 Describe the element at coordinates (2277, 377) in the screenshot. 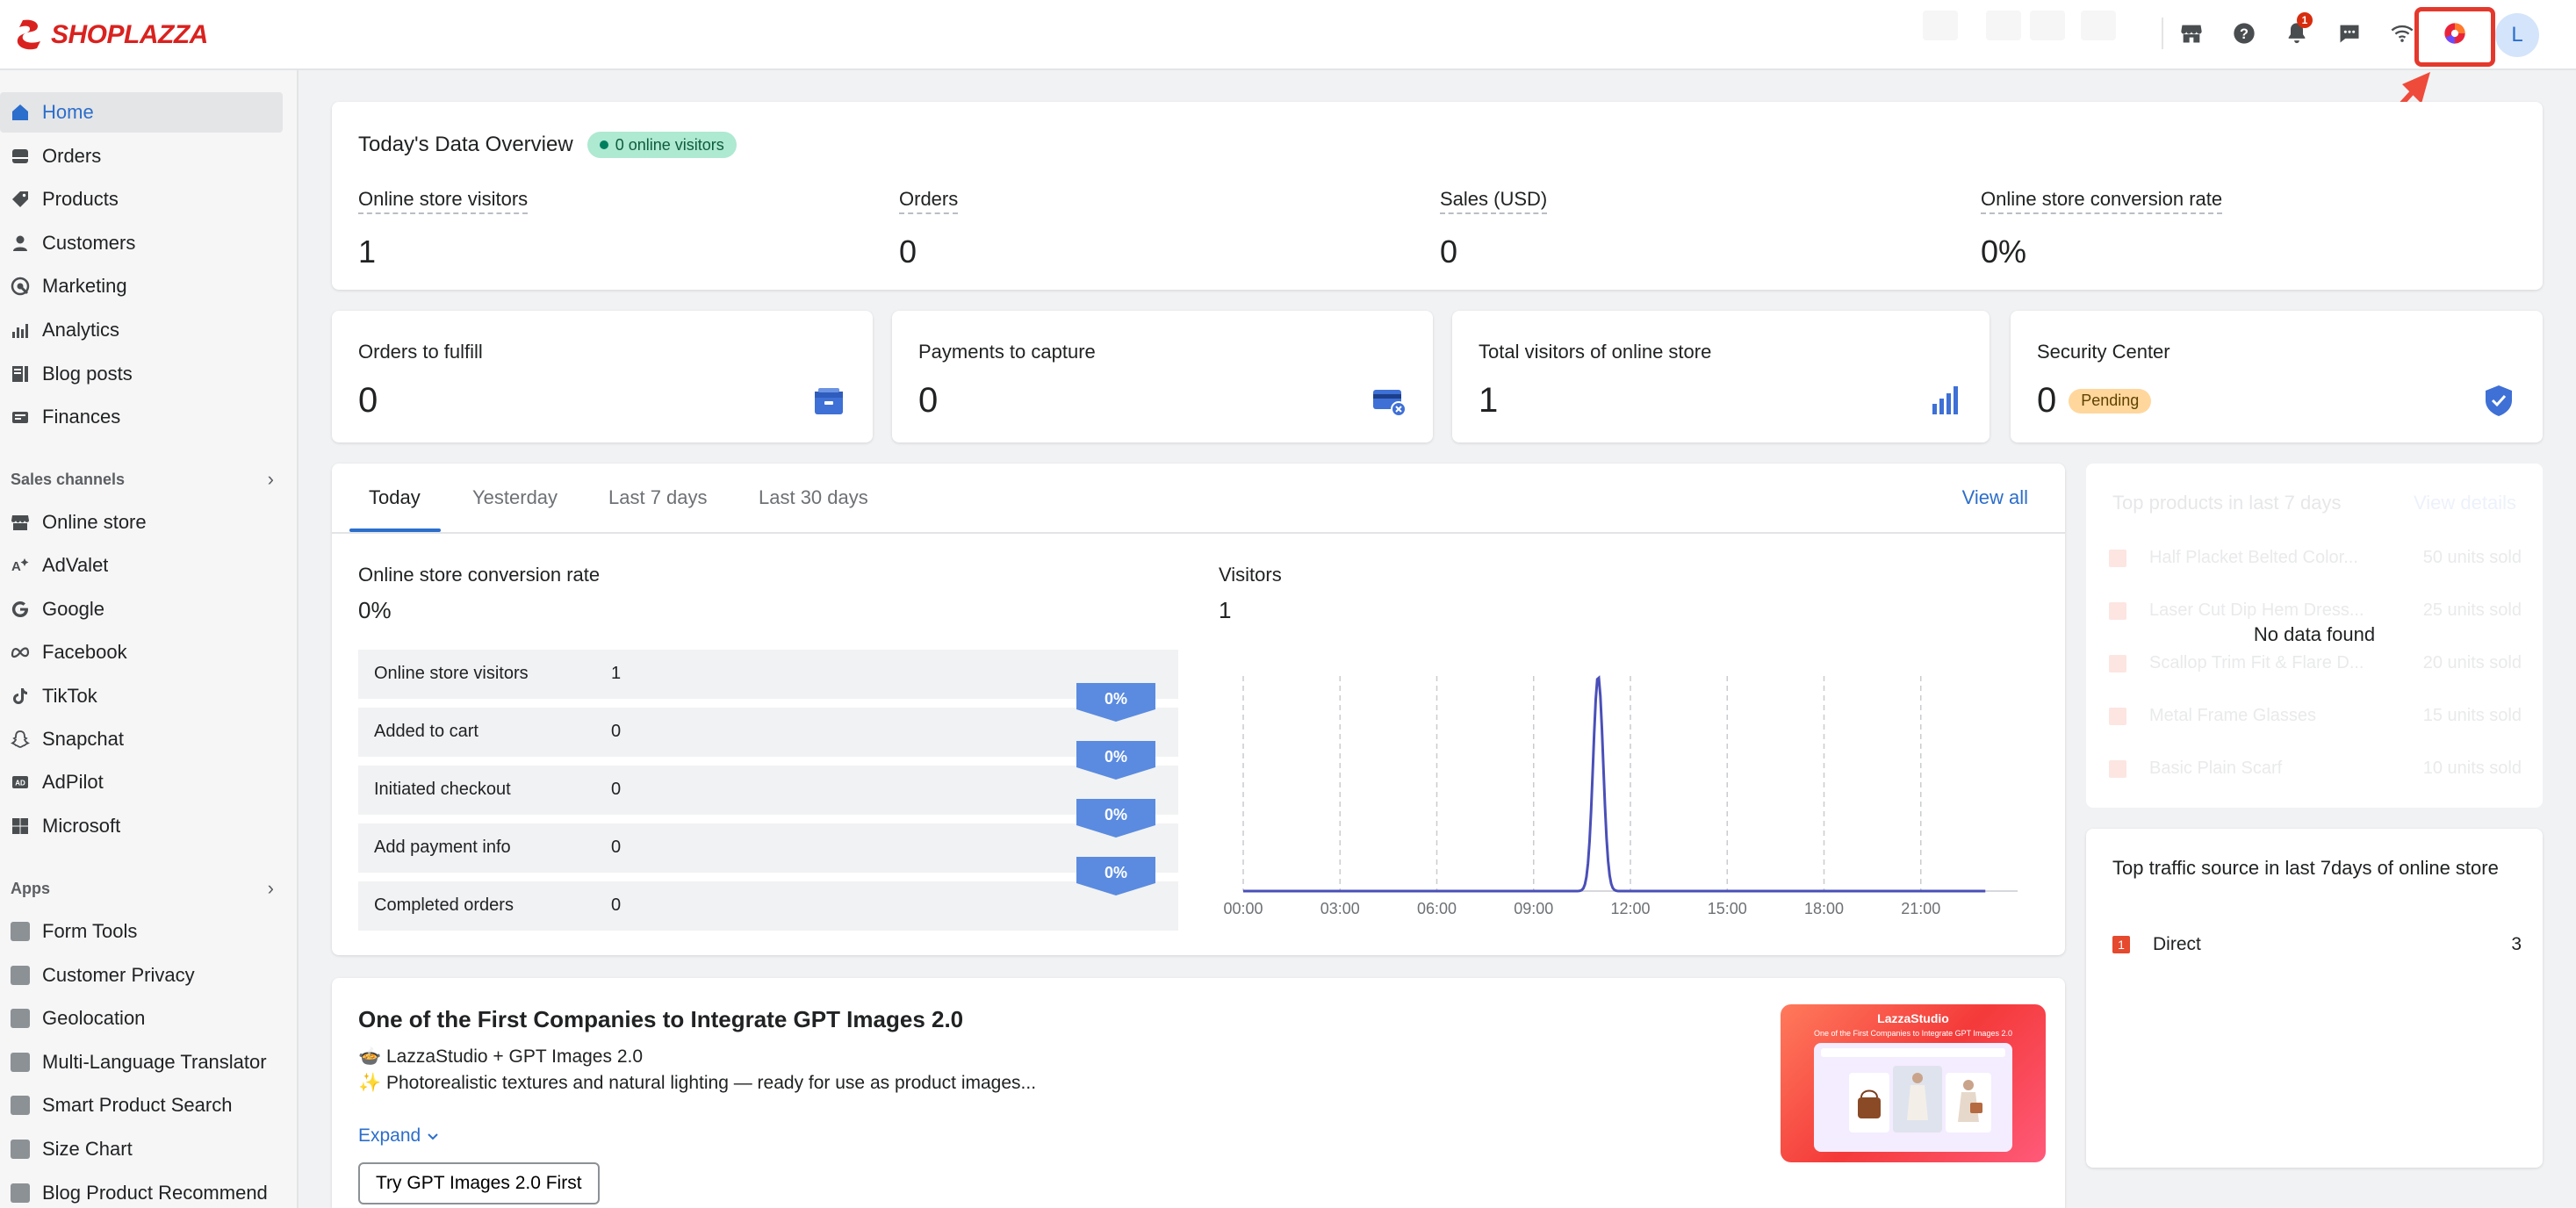

I see `security-center-card: Security Center 0 Pending` at that location.